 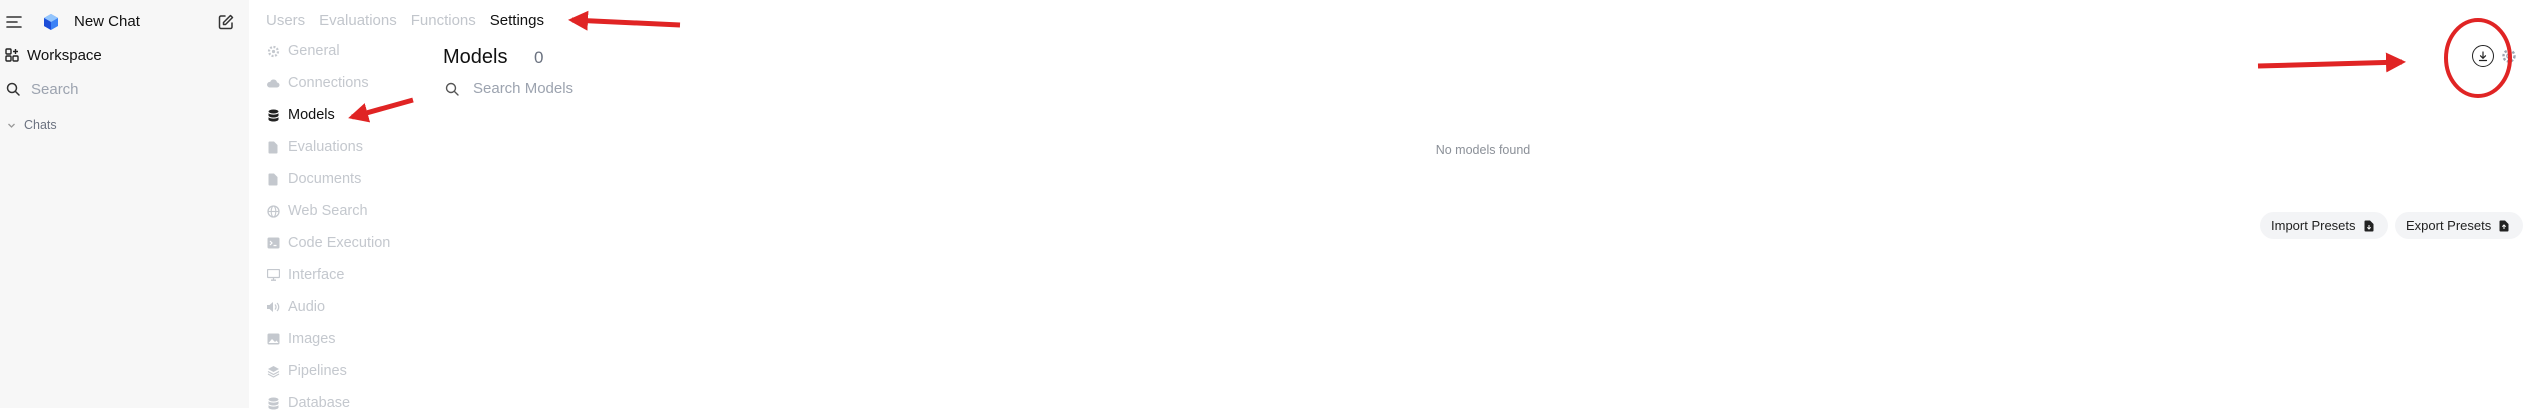 What do you see at coordinates (2369, 225) in the screenshot?
I see `file-import-icon` at bounding box center [2369, 225].